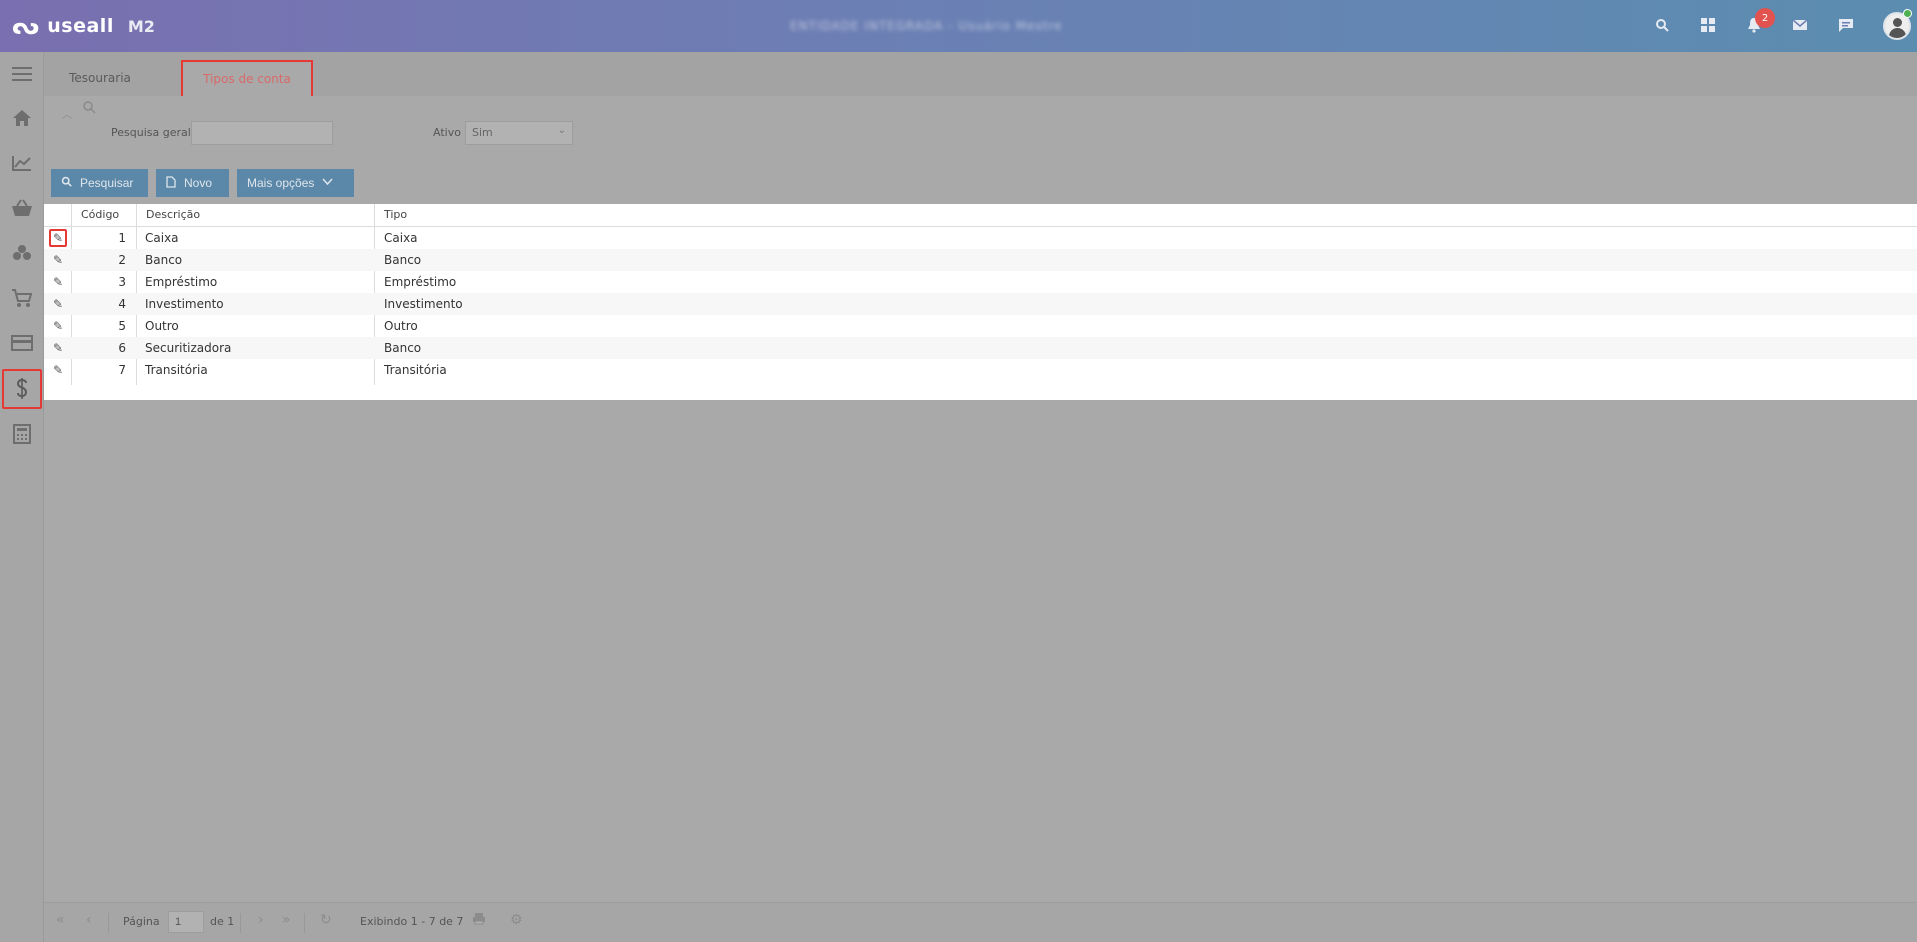  Describe the element at coordinates (980, 74) in the screenshot. I see `tab-bar: Tesouraria Tipos de conta` at that location.